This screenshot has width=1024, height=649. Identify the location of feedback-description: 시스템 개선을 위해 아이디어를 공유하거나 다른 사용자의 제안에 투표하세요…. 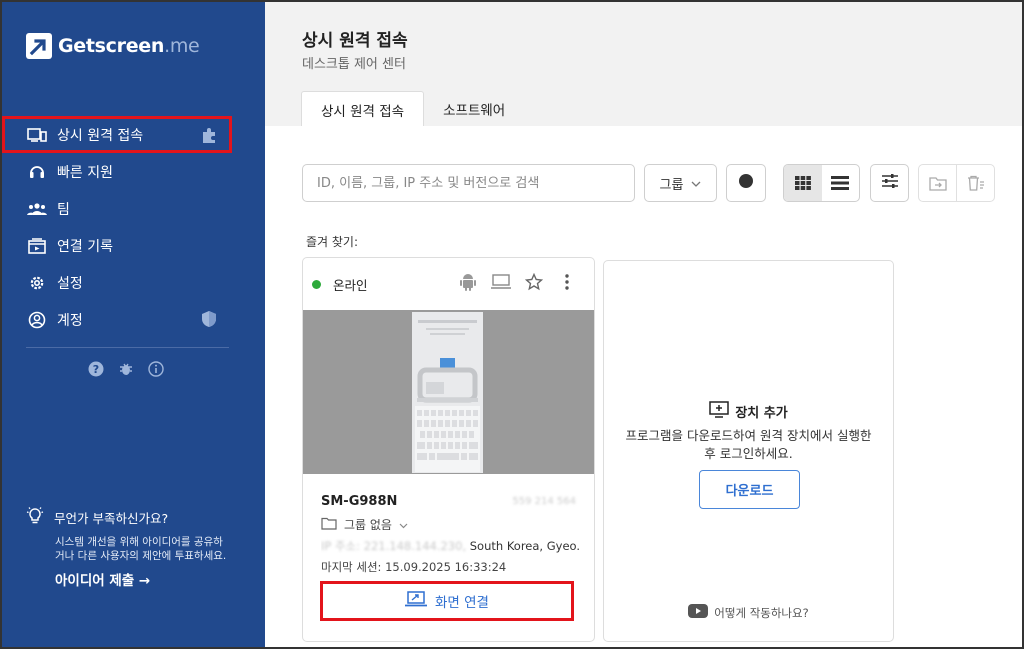
(141, 549).